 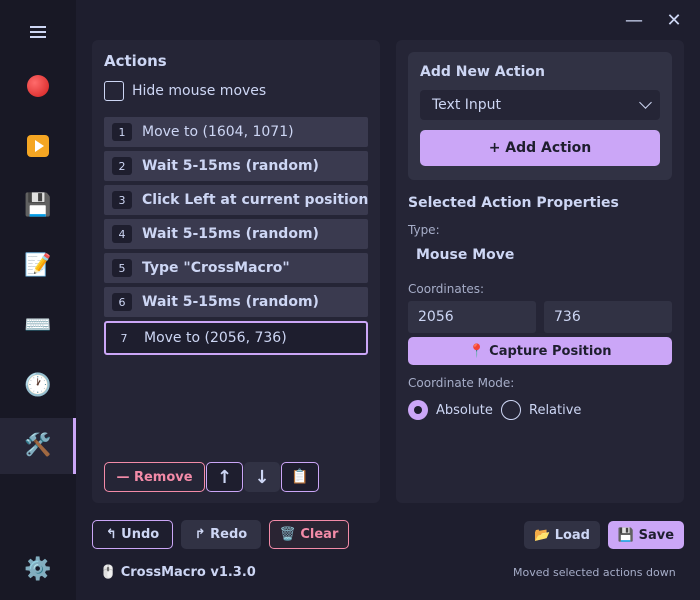 I want to click on redo-button: ↱ Redo, so click(x=221, y=534).